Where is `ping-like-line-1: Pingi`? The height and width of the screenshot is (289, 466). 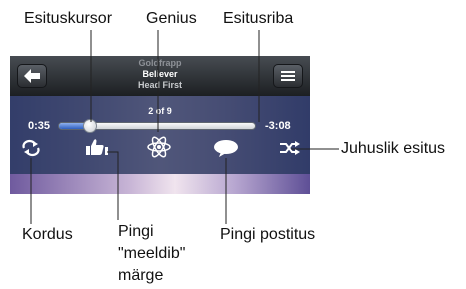 ping-like-line-1: Pingi is located at coordinates (136, 231).